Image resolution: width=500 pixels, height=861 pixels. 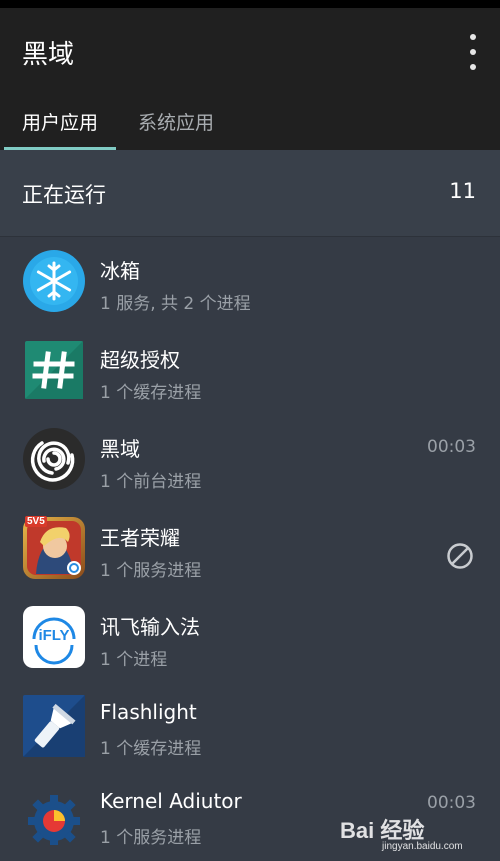 I want to click on app-process-info: 1 个前台进程, so click(x=151, y=482).